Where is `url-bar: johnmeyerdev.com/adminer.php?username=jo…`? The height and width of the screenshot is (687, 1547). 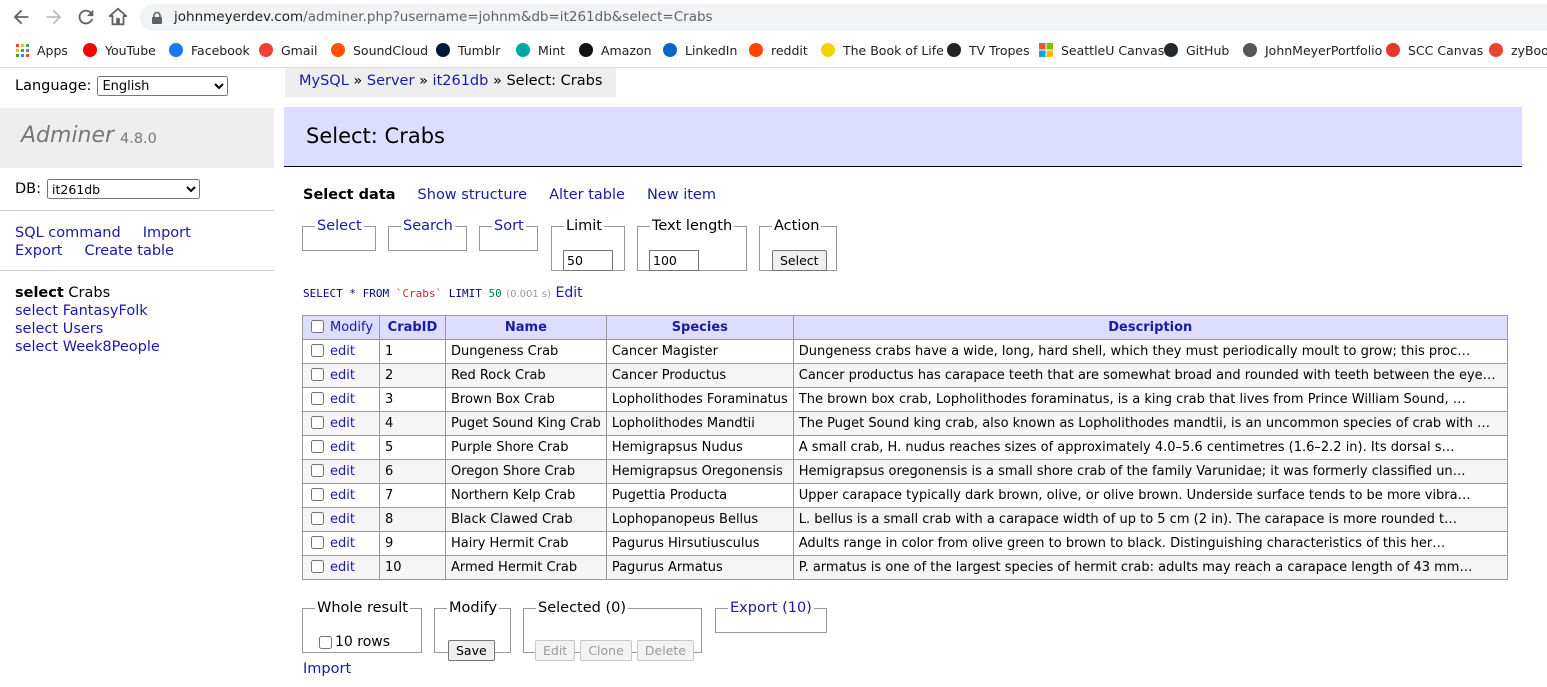 url-bar: johnmeyerdev.com/adminer.php?username=jo… is located at coordinates (843, 17).